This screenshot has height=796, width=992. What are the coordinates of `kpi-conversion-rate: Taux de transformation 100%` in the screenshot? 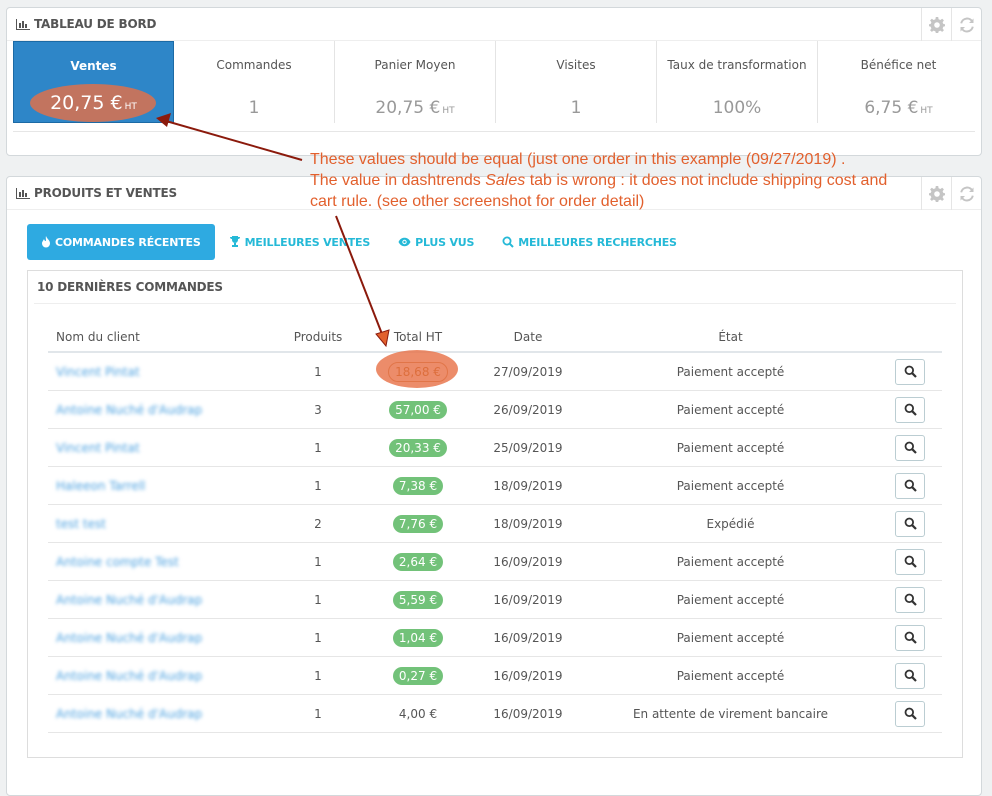 It's located at (737, 82).